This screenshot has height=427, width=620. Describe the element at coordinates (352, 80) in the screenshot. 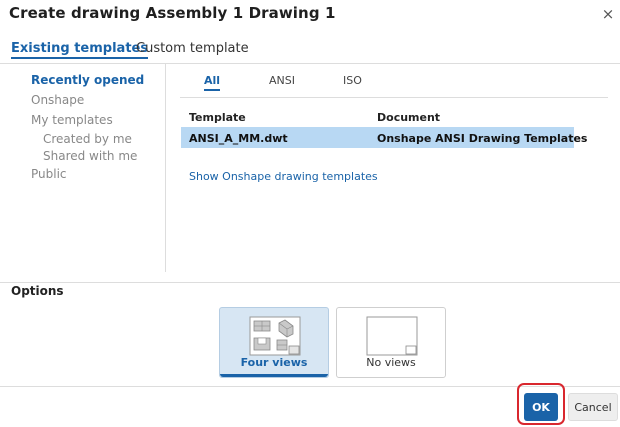

I see `filter-tab-iso: ISO` at that location.